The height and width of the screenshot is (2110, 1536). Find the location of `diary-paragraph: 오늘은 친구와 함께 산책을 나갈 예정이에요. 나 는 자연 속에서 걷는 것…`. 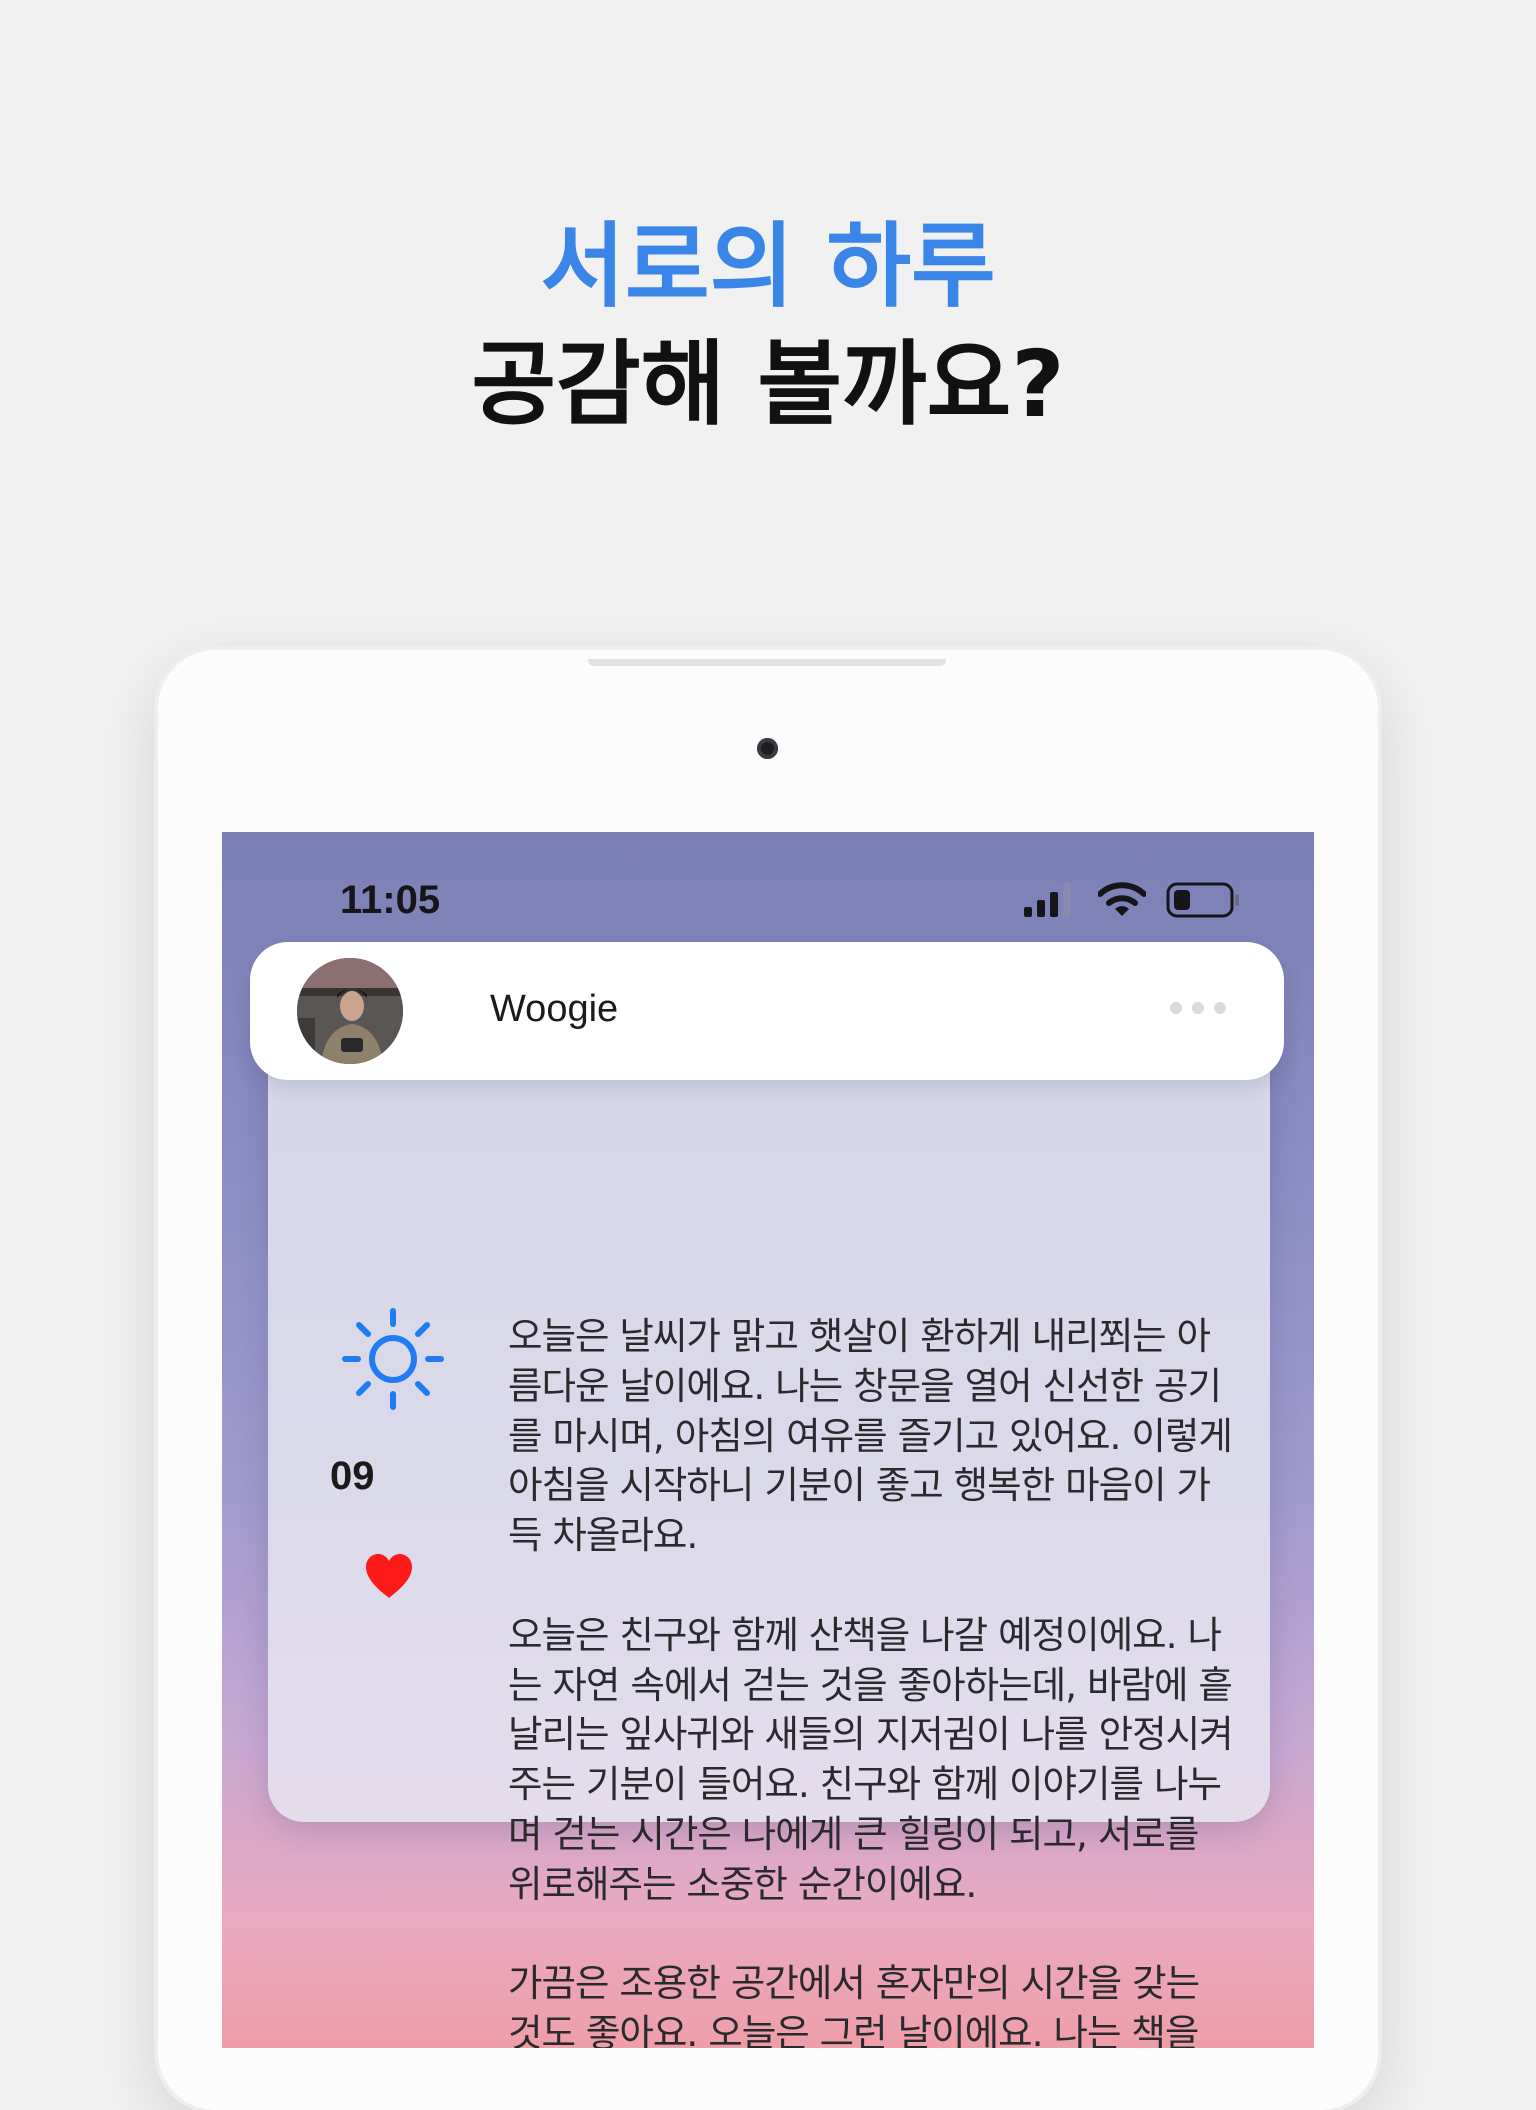

diary-paragraph: 오늘은 친구와 함께 산책을 나갈 예정이에요. 나 는 자연 속에서 걷는 것… is located at coordinates (871, 1759).